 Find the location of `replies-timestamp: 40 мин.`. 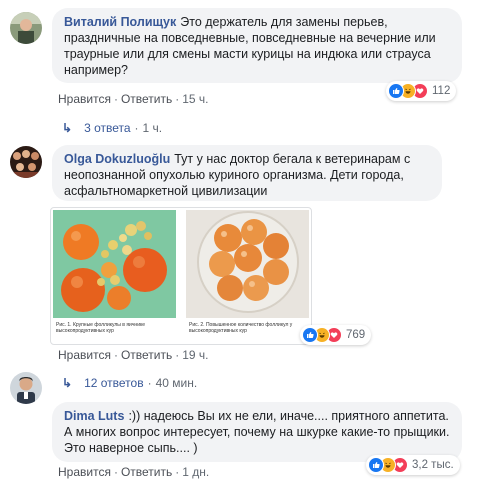

replies-timestamp: 40 мин. is located at coordinates (176, 383).